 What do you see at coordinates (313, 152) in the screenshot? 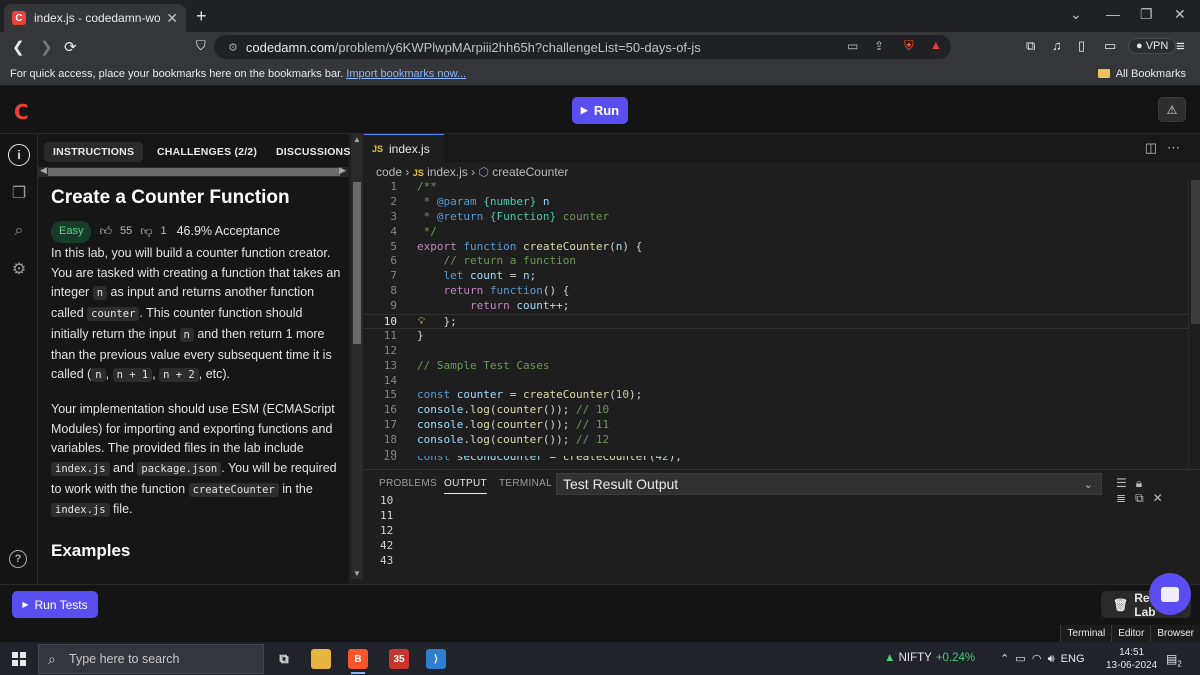
I see `tab-discussions: DISCUSSIONS` at bounding box center [313, 152].